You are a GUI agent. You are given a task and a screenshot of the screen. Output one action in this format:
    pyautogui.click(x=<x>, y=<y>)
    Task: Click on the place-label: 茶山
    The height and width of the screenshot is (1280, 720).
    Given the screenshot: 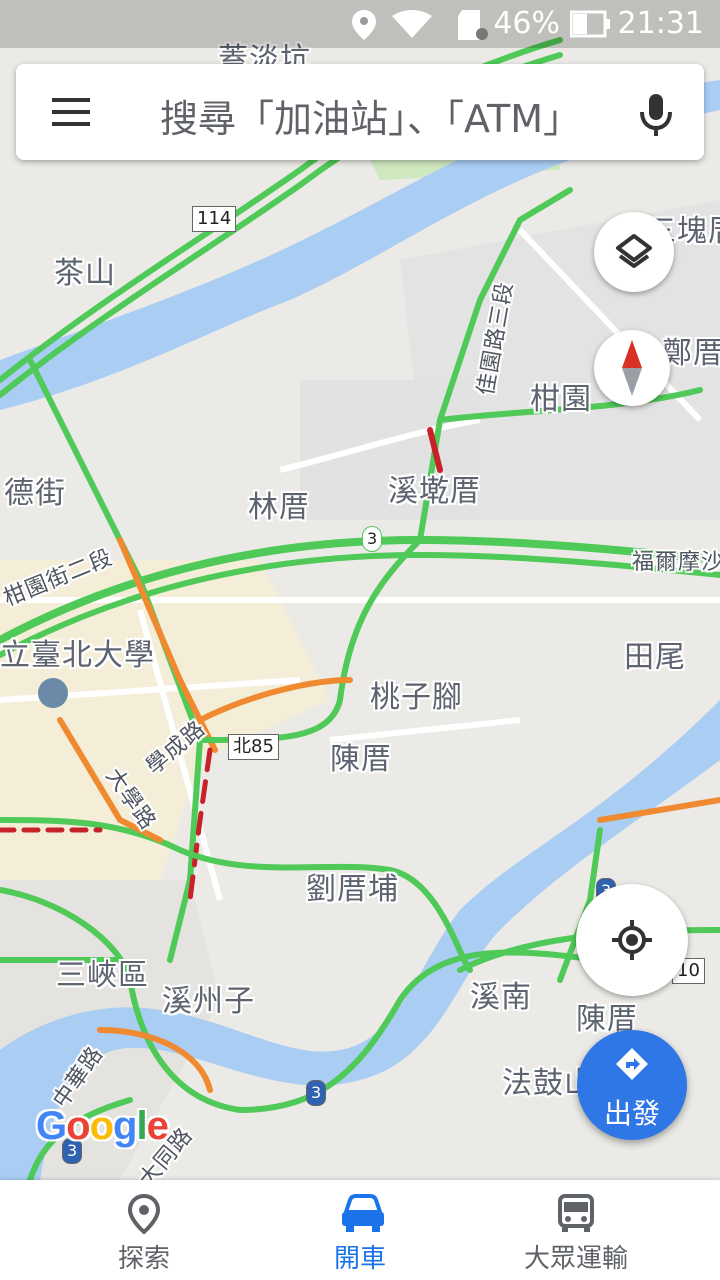 What is the action you would take?
    pyautogui.click(x=85, y=273)
    